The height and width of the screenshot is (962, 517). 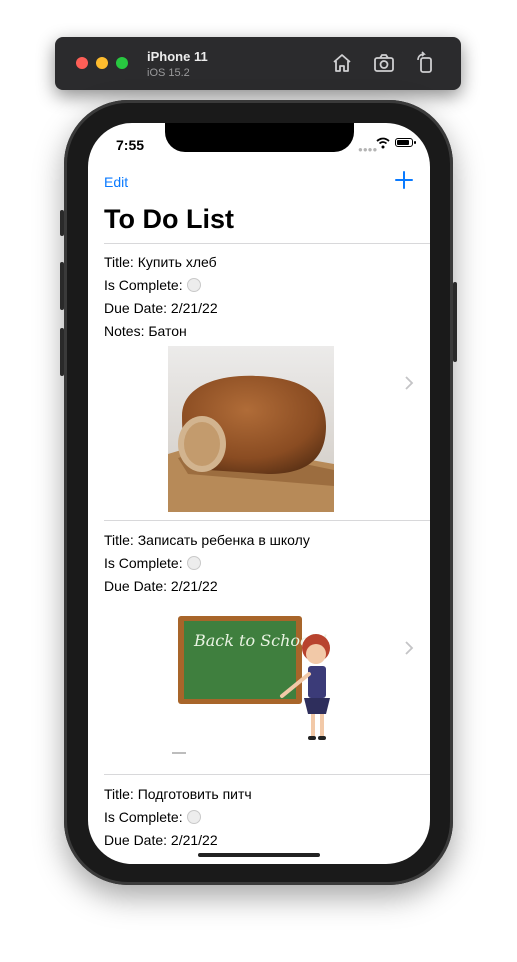 I want to click on header-separator, so click(x=267, y=243).